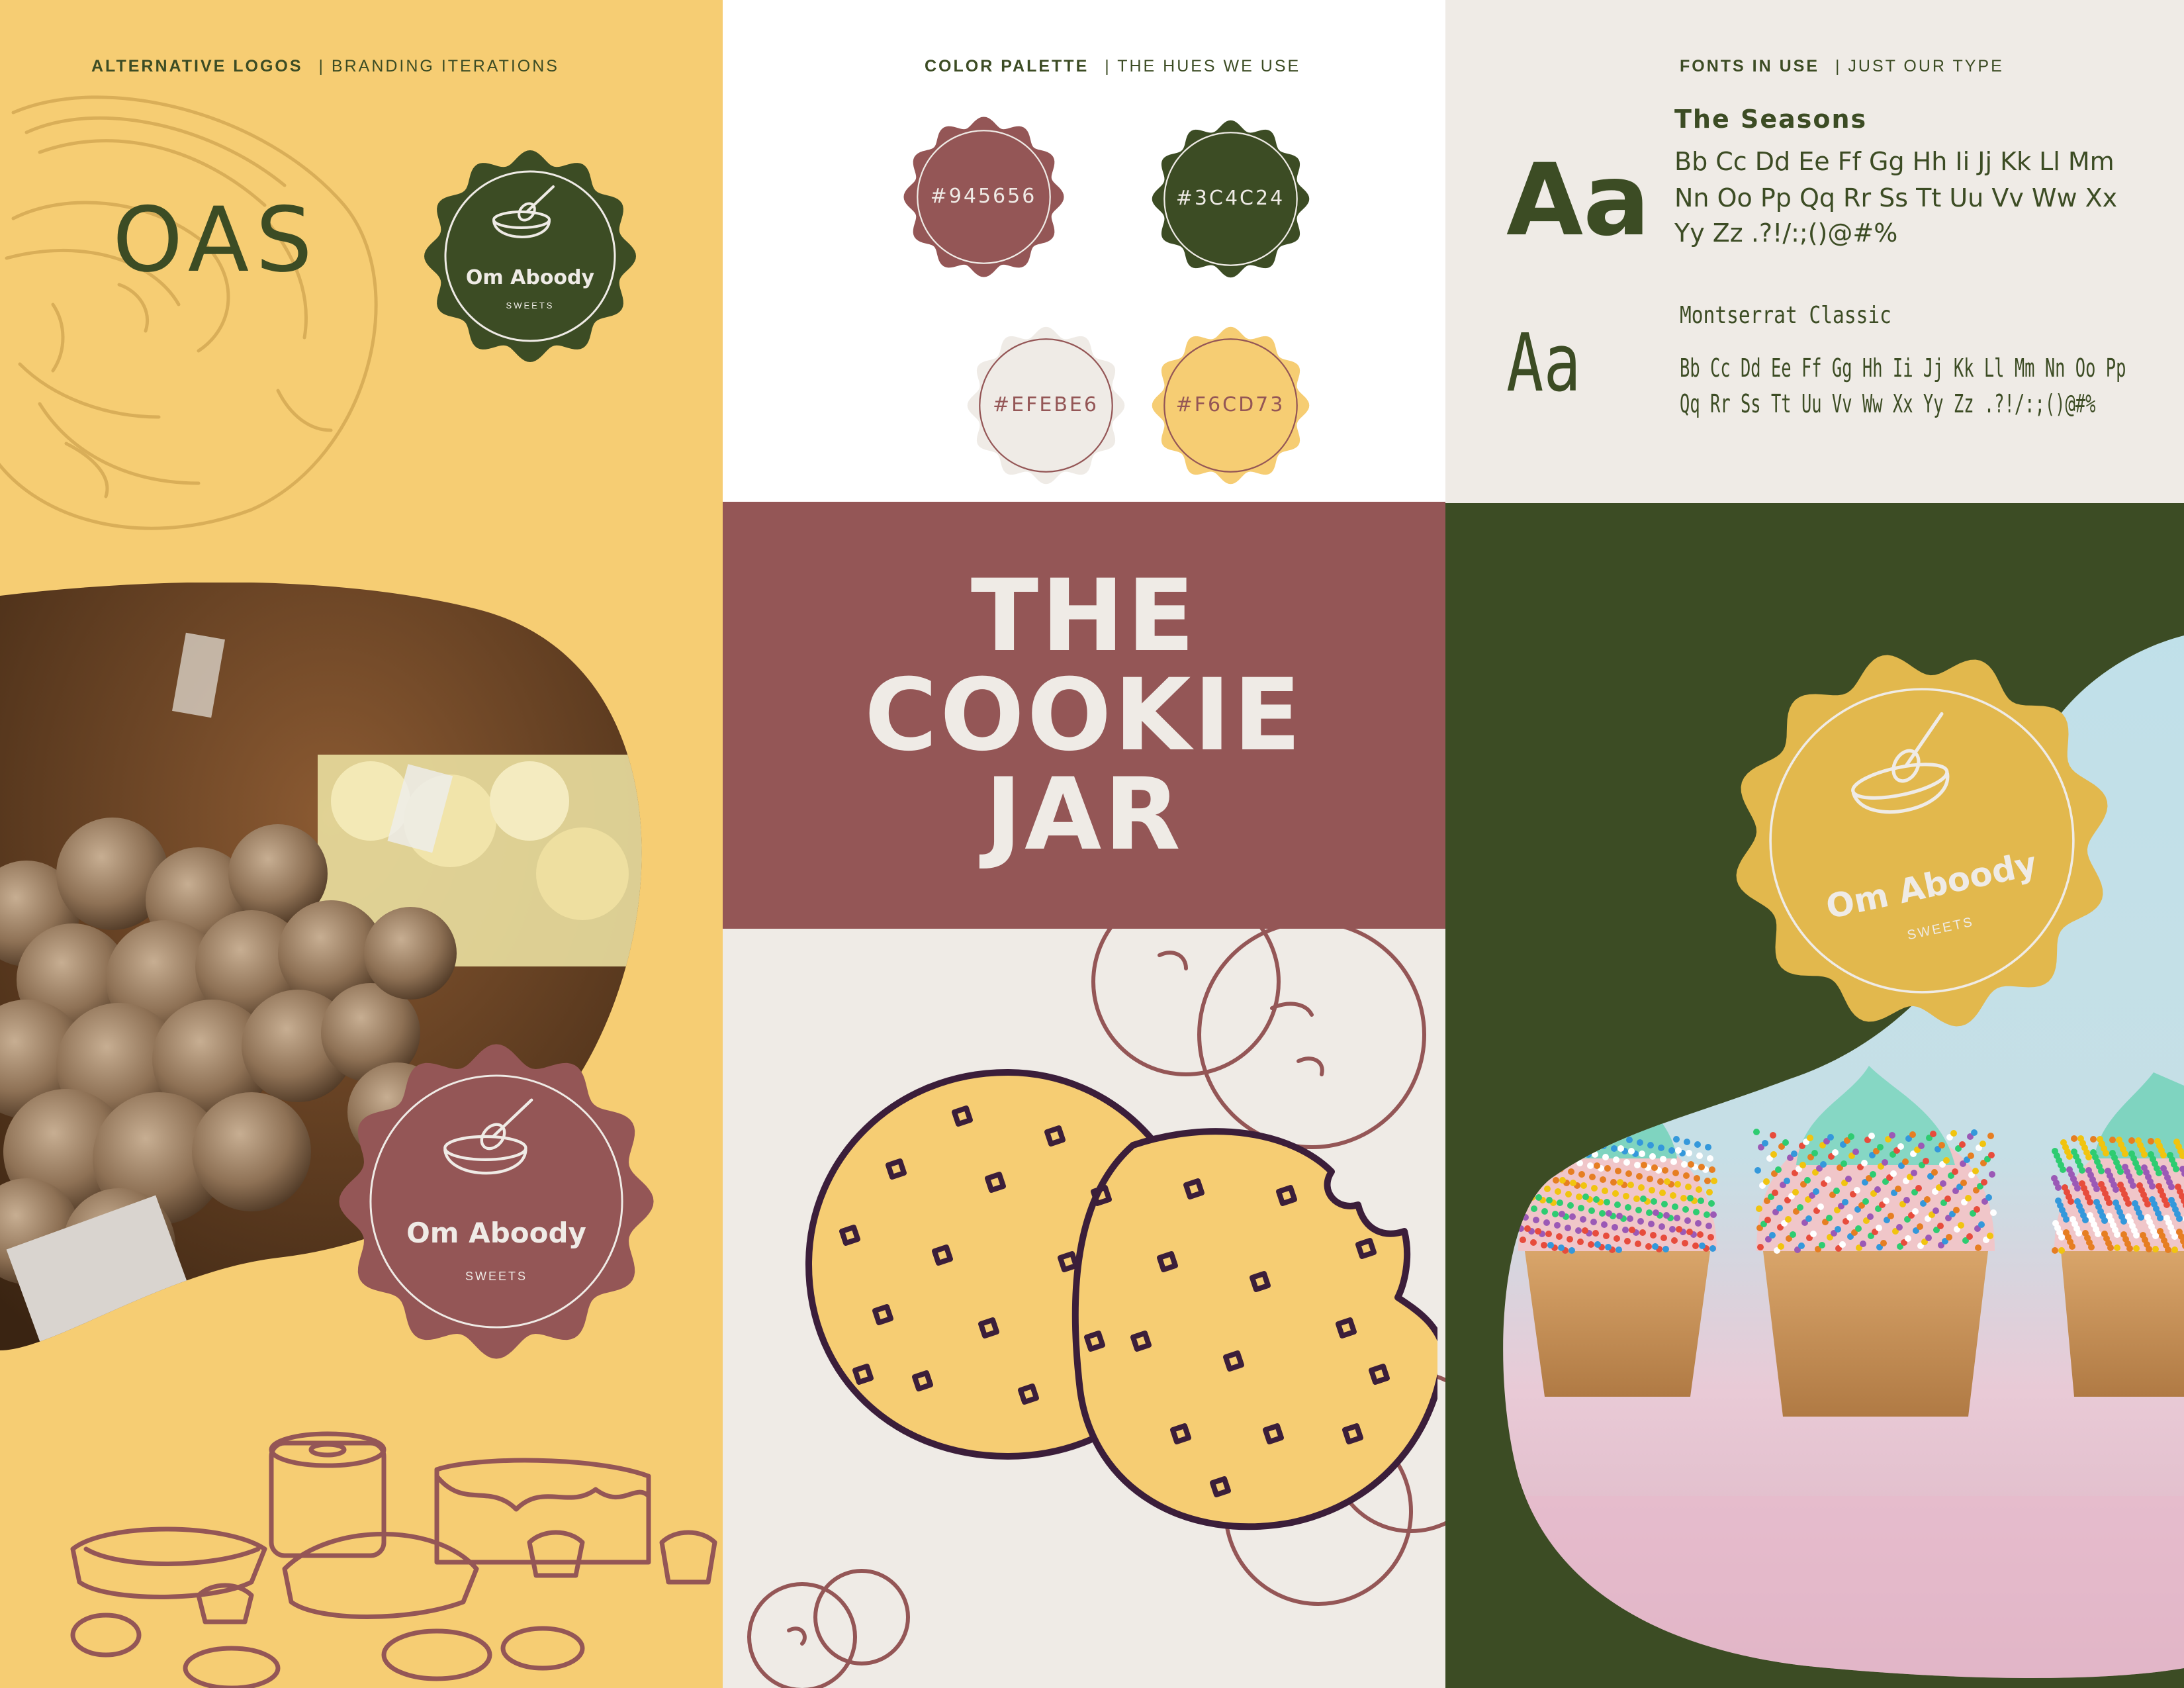 The image size is (2184, 1688). Describe the element at coordinates (1896, 197) in the screenshot. I see `font-alphabet-line: Nn Oo Pp Qq Rr Ss Tt Uu Vv Ww Xx` at that location.